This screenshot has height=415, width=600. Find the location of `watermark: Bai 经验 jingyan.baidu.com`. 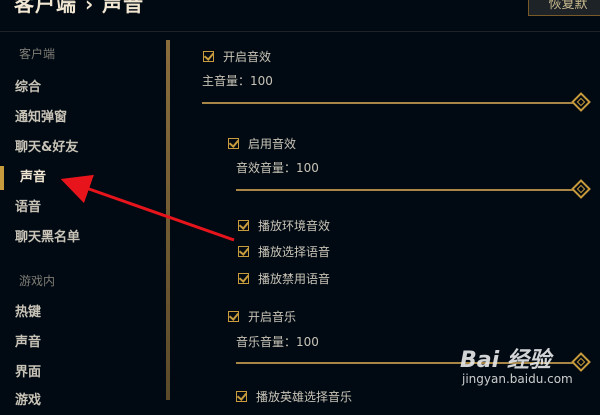

watermark: Bai 经验 jingyan.baidu.com is located at coordinates (523, 363).